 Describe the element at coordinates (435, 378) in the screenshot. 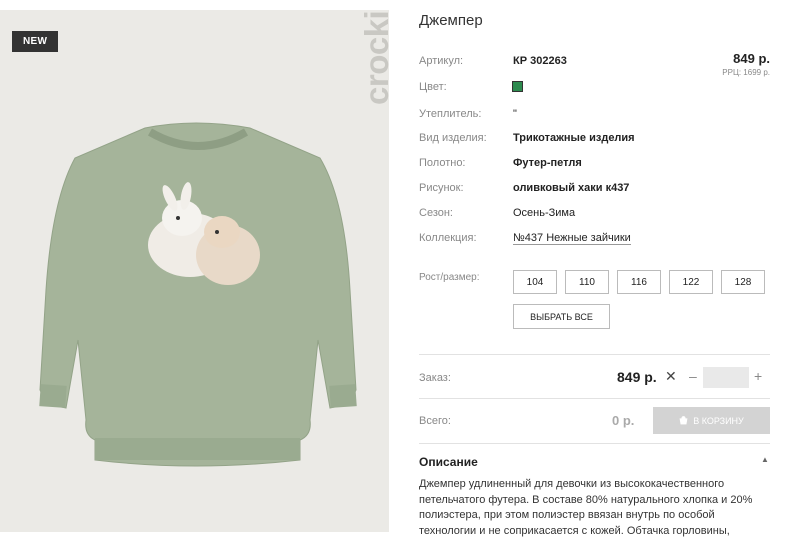

I see `order-label: Заказ:` at that location.